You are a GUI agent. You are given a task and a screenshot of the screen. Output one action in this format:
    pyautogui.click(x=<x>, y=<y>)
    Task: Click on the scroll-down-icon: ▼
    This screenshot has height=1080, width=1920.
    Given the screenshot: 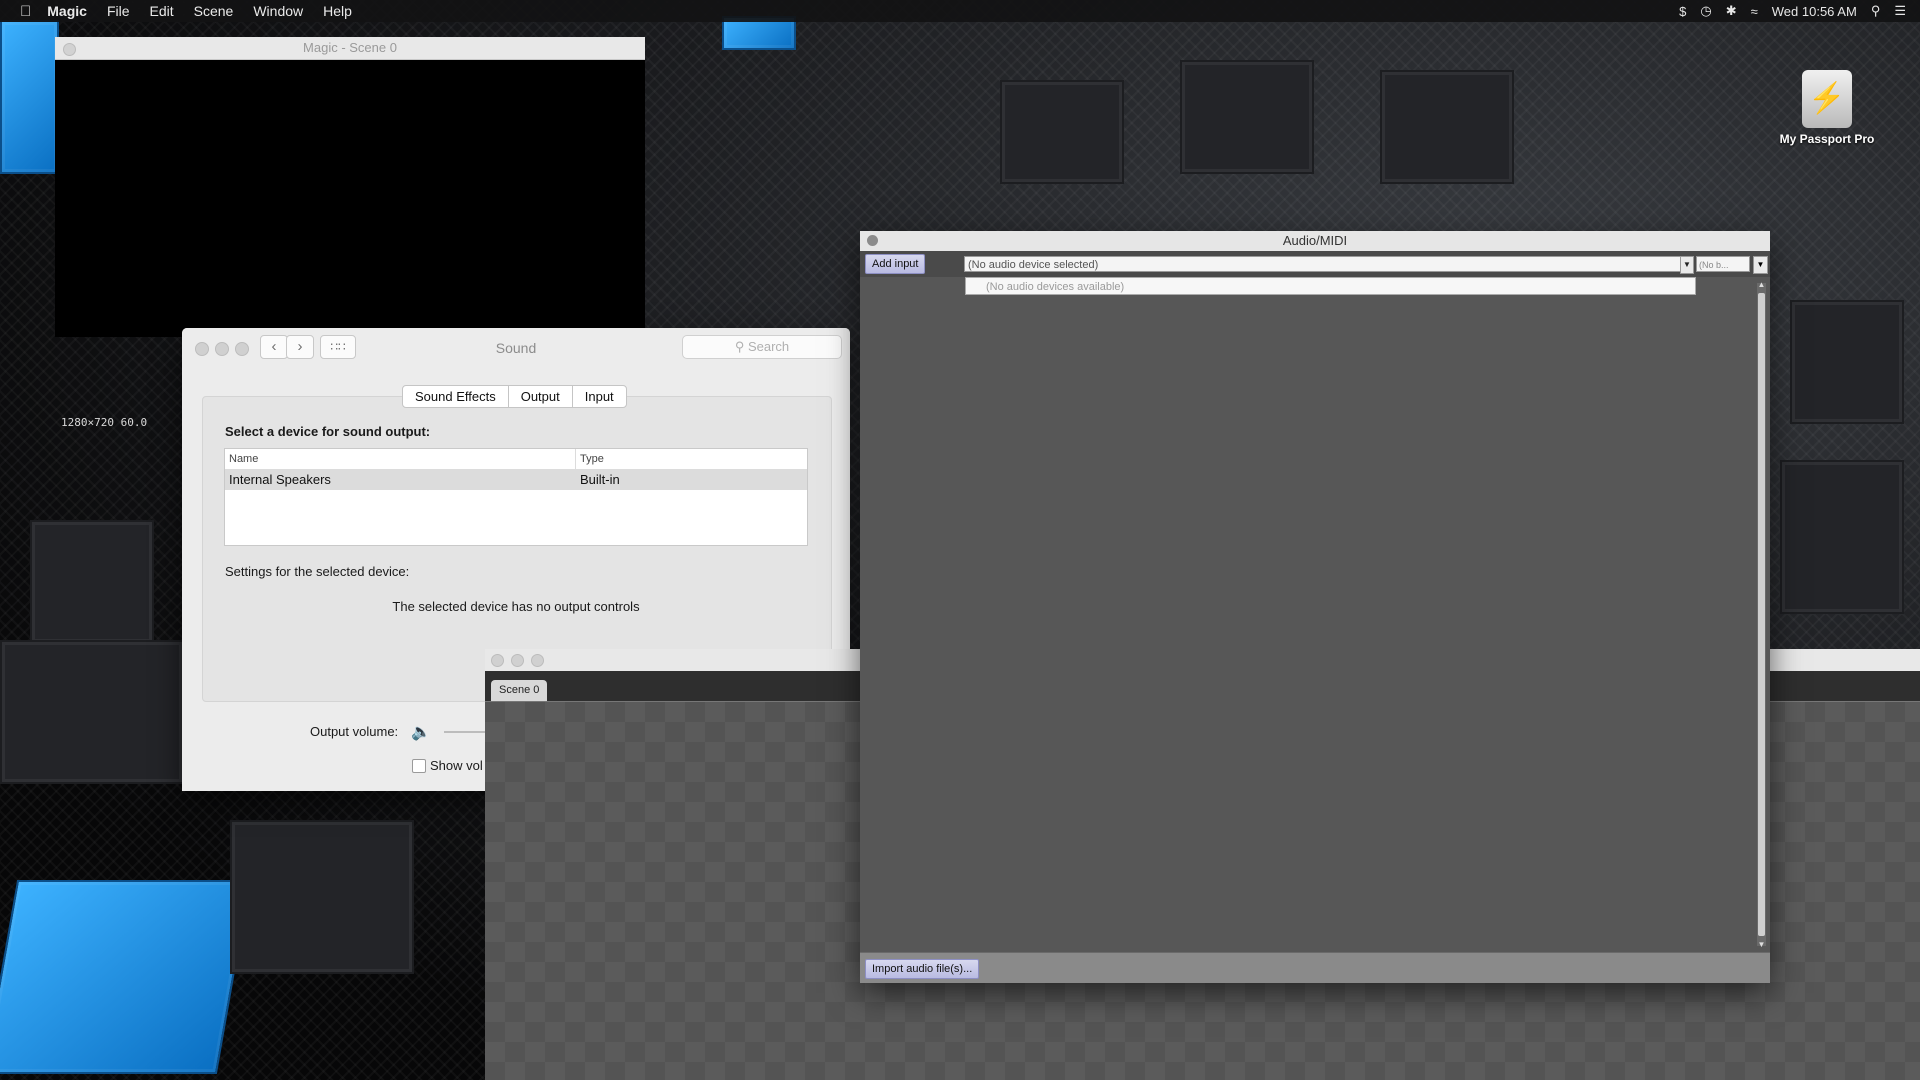 What is the action you would take?
    pyautogui.click(x=1761, y=944)
    